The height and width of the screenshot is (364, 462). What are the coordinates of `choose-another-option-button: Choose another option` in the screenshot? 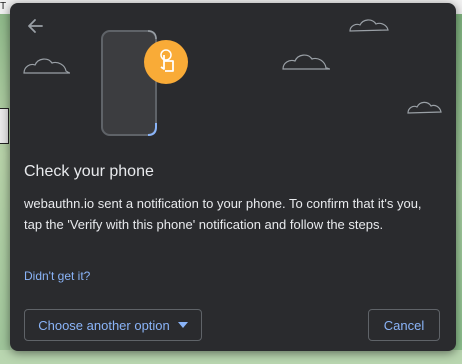 It's located at (113, 325).